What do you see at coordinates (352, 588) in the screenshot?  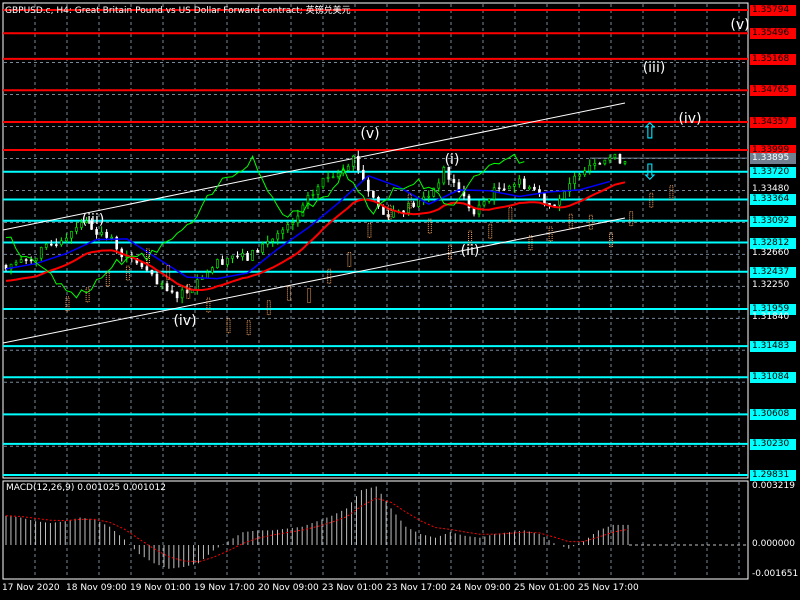 I see `time-axis-label: 23 Nov 01:00` at bounding box center [352, 588].